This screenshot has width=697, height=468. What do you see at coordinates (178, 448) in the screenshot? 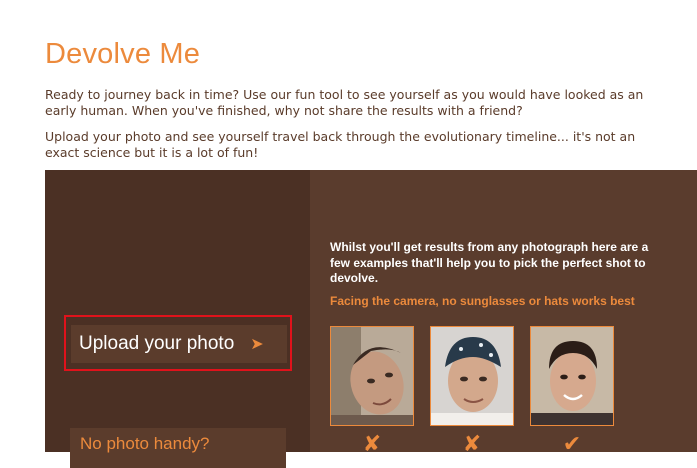
I see `no-photo-button: No photo handy?` at bounding box center [178, 448].